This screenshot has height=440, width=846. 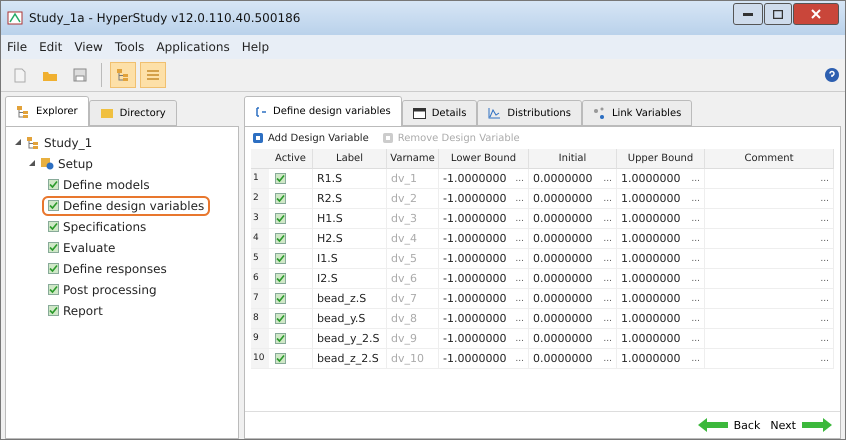 What do you see at coordinates (110, 289) in the screenshot?
I see `tree-item: Post processing` at bounding box center [110, 289].